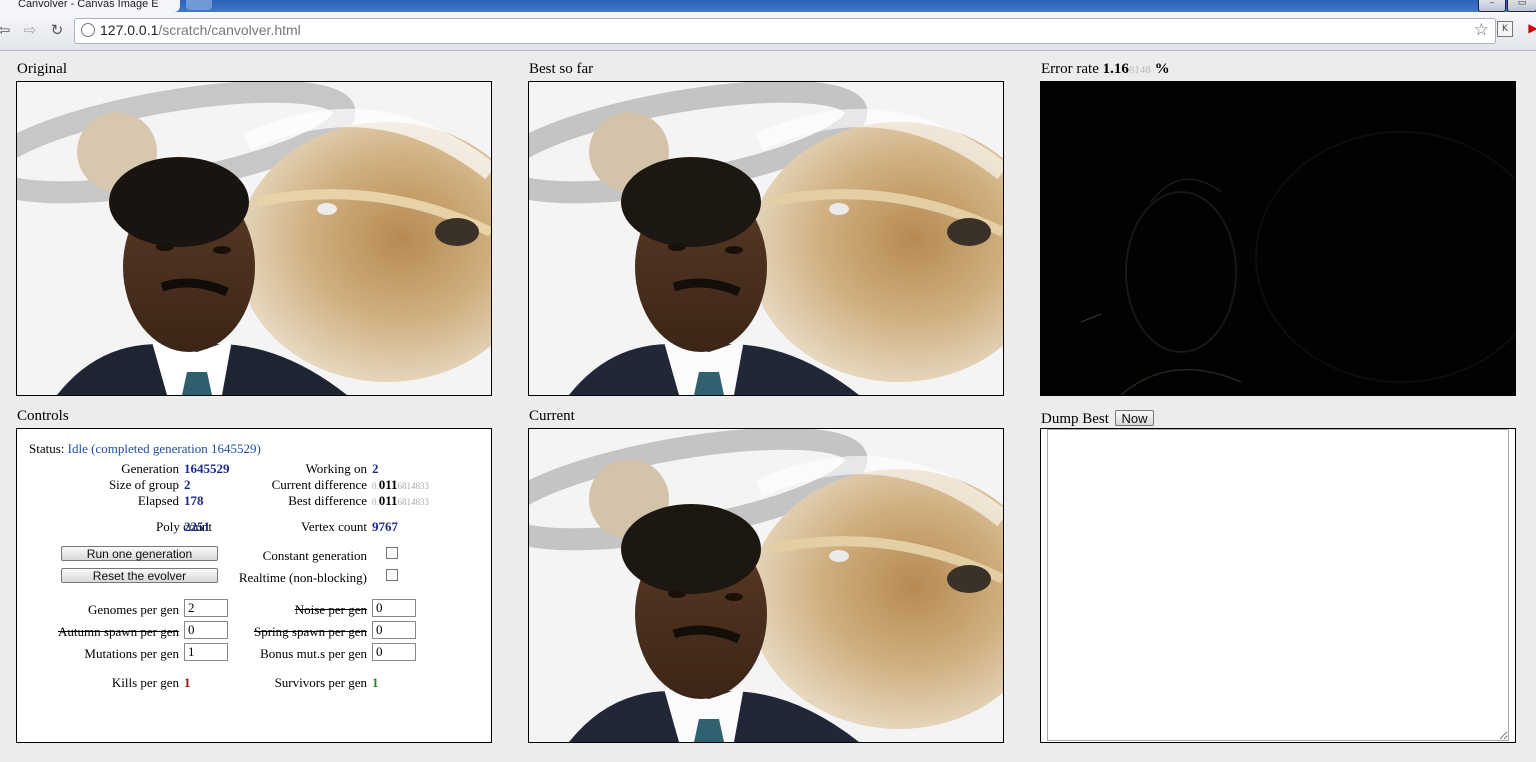 The image size is (1536, 762). I want to click on noise-per-gen-label: Noise per gen, so click(330, 609).